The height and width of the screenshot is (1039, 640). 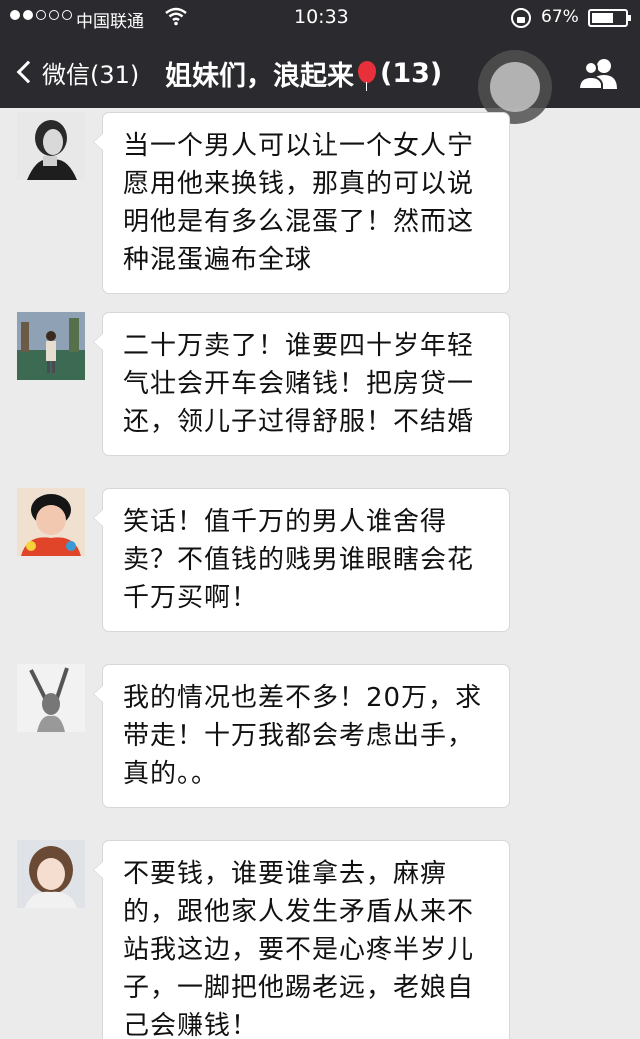 What do you see at coordinates (301, 736) in the screenshot?
I see `message-bubble: 我的情况也差不多！20万，求带走！十万我都会考虑出手，真的。。` at bounding box center [301, 736].